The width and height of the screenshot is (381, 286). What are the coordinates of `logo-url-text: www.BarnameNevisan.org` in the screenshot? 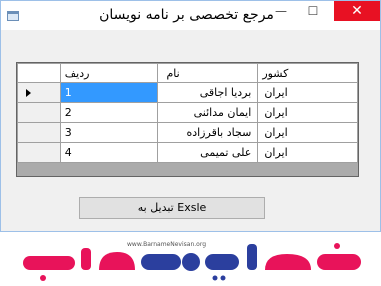 It's located at (166, 244).